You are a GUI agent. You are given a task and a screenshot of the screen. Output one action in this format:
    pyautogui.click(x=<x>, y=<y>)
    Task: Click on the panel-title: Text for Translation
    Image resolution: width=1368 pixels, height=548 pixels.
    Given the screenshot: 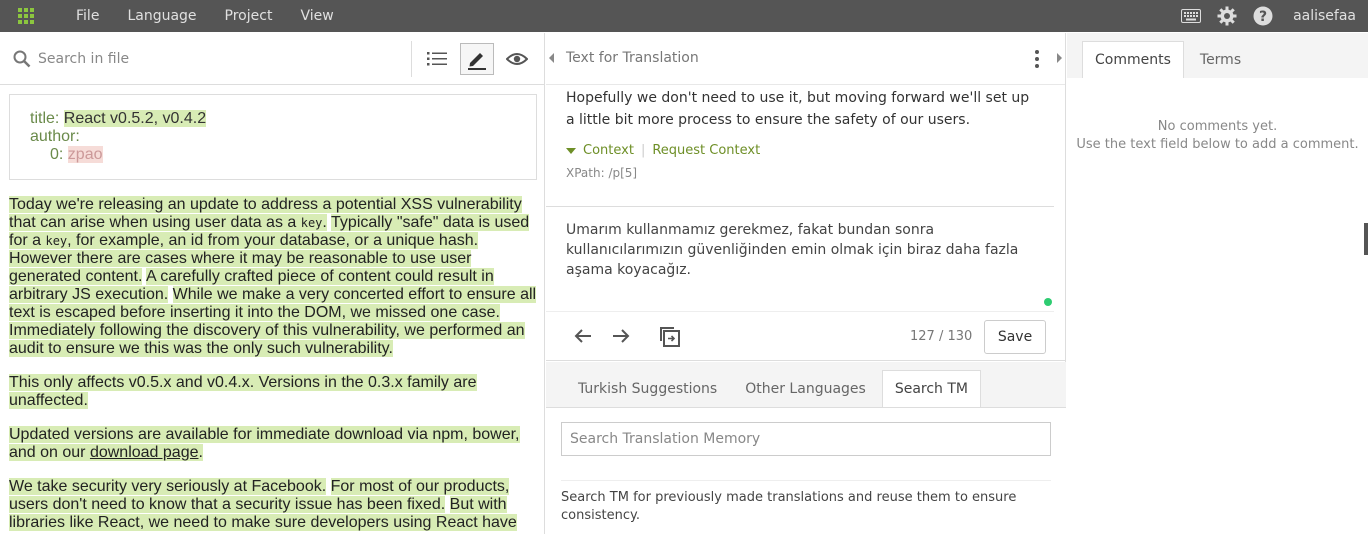 What is the action you would take?
    pyautogui.click(x=632, y=58)
    